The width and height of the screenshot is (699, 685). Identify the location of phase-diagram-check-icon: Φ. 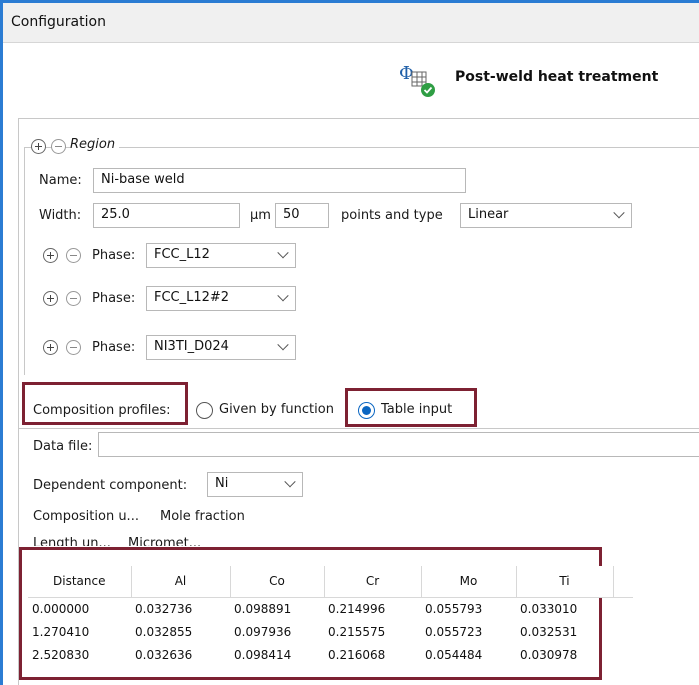
(417, 80).